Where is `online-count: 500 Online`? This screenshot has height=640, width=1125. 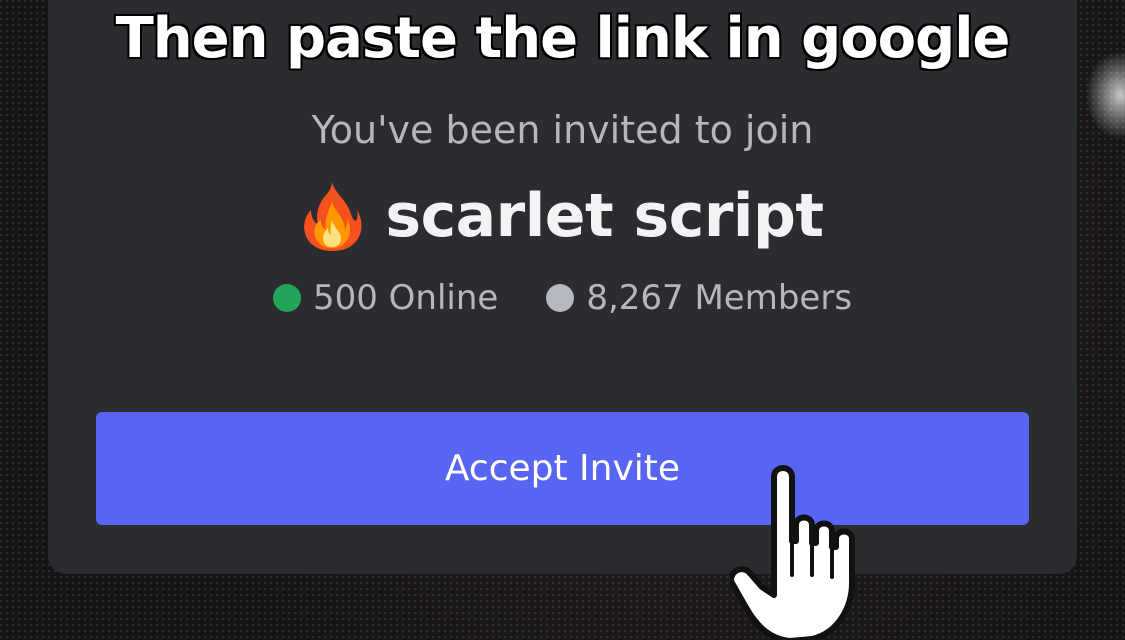 online-count: 500 Online is located at coordinates (385, 298).